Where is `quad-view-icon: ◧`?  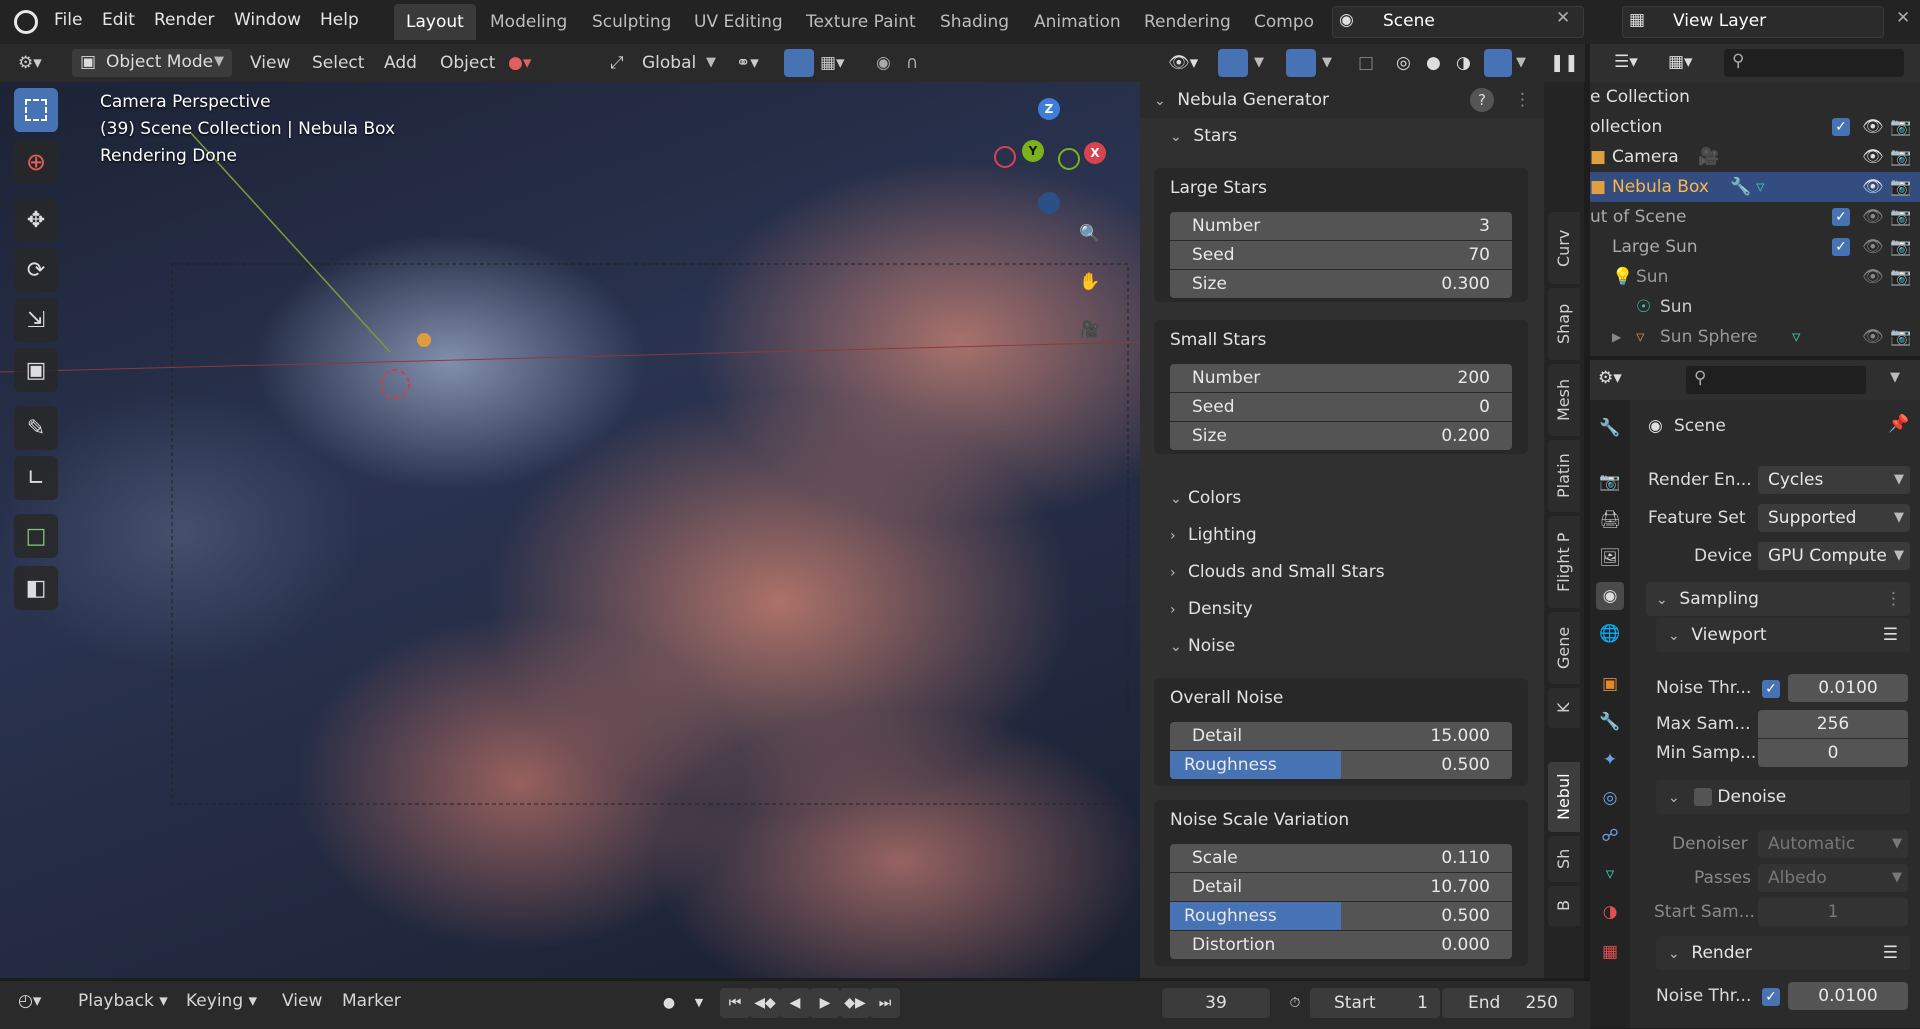
quad-view-icon: ◧ is located at coordinates (36, 588).